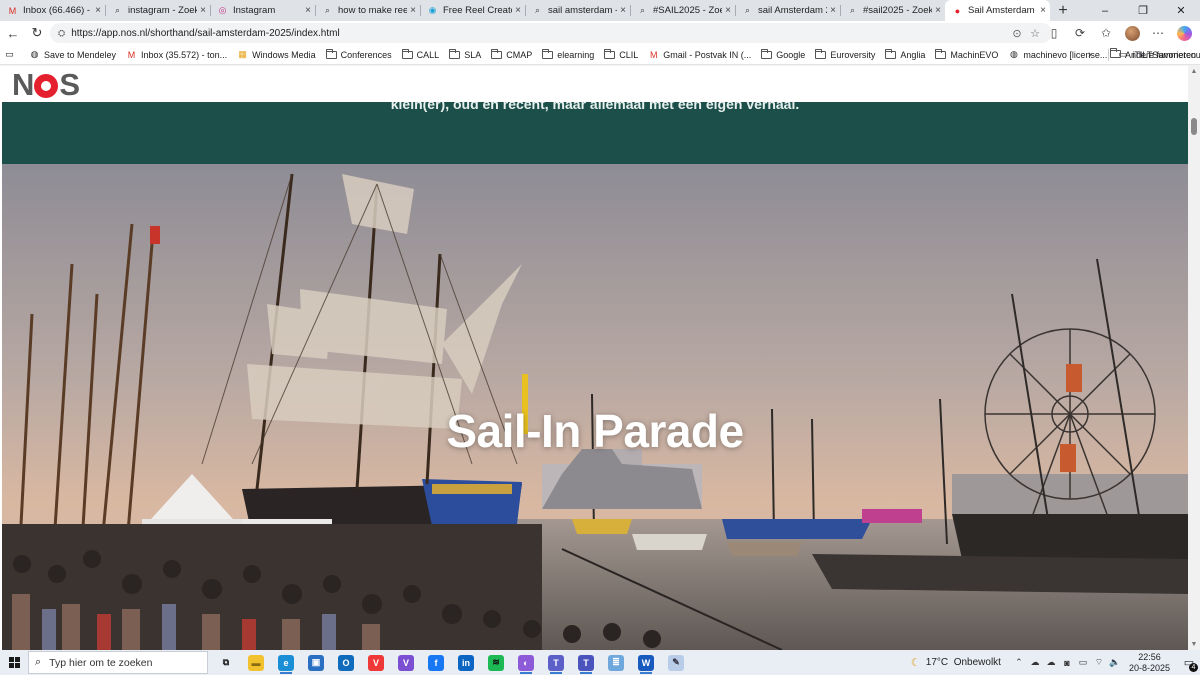 This screenshot has height=675, width=1200. I want to click on store-icon: ▣, so click(316, 662).